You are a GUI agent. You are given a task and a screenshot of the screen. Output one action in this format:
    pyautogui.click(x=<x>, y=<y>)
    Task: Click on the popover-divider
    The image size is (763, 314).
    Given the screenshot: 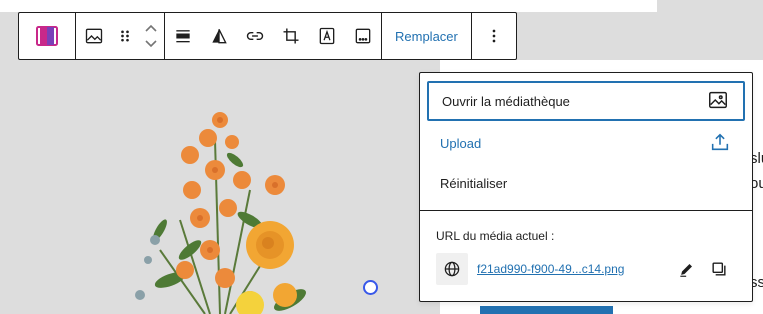 What is the action you would take?
    pyautogui.click(x=586, y=210)
    